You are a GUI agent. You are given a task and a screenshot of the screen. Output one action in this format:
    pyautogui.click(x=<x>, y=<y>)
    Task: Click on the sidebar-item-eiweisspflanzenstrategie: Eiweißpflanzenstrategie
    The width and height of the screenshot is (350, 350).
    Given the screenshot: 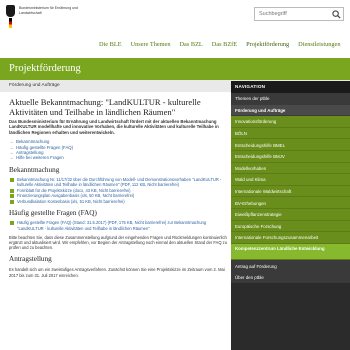 What is the action you would take?
    pyautogui.click(x=290, y=214)
    